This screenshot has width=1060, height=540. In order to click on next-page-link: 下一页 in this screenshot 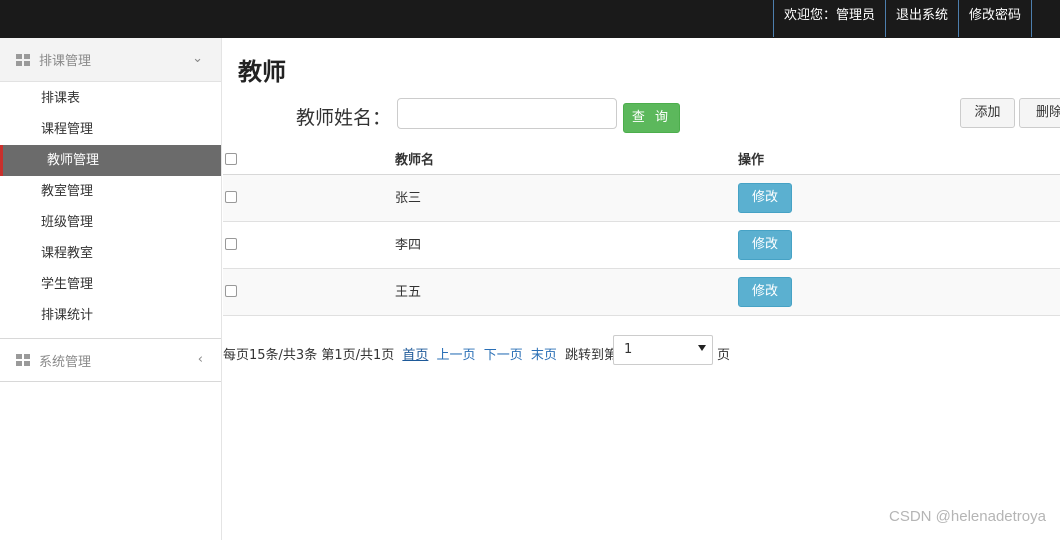, I will do `click(503, 355)`.